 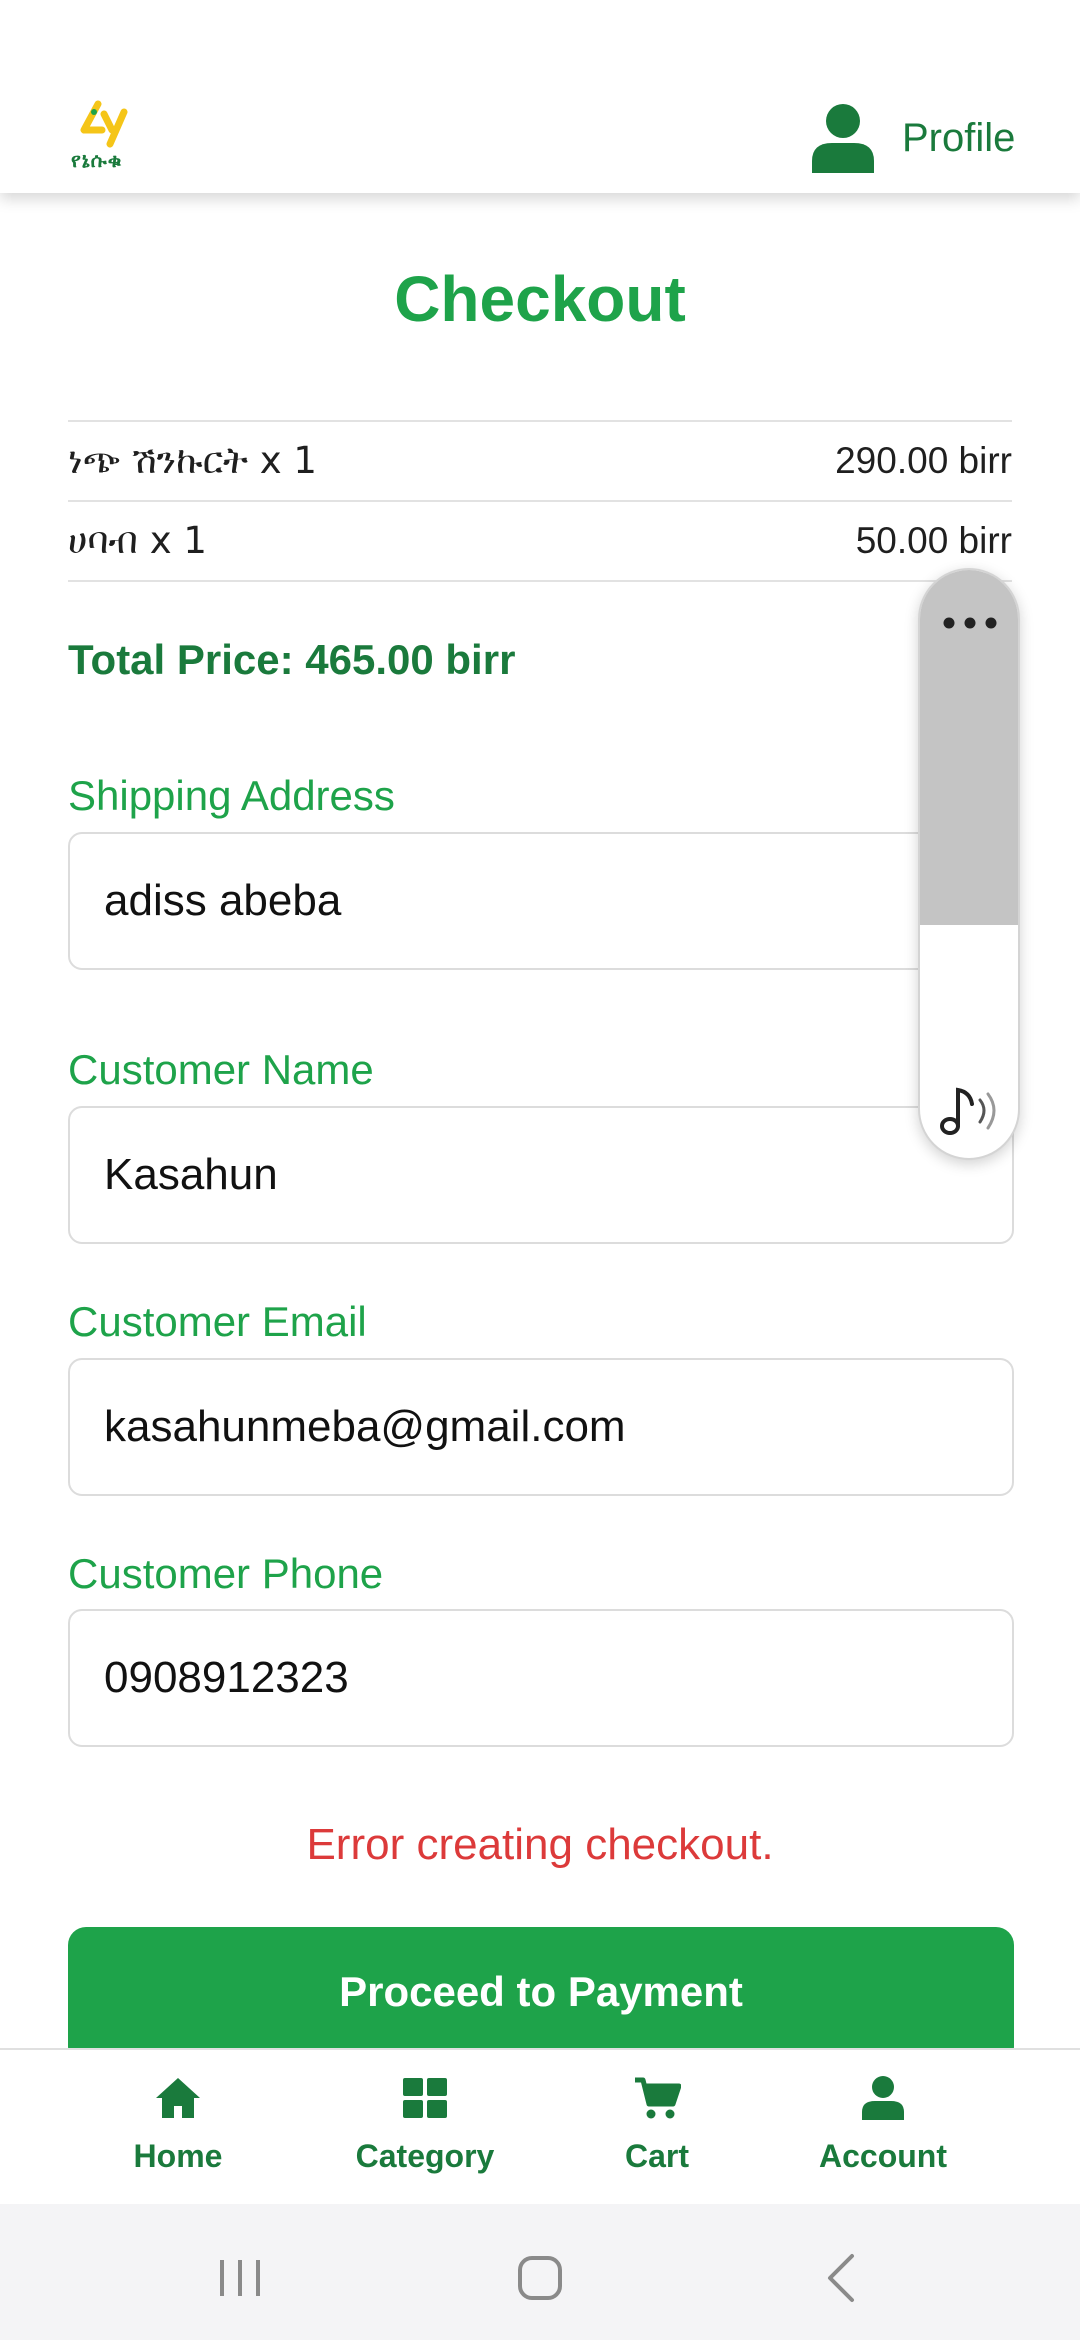 I want to click on order-item-row: ነጭ ሽንኩርት x 1 290.00 birr, so click(x=540, y=462).